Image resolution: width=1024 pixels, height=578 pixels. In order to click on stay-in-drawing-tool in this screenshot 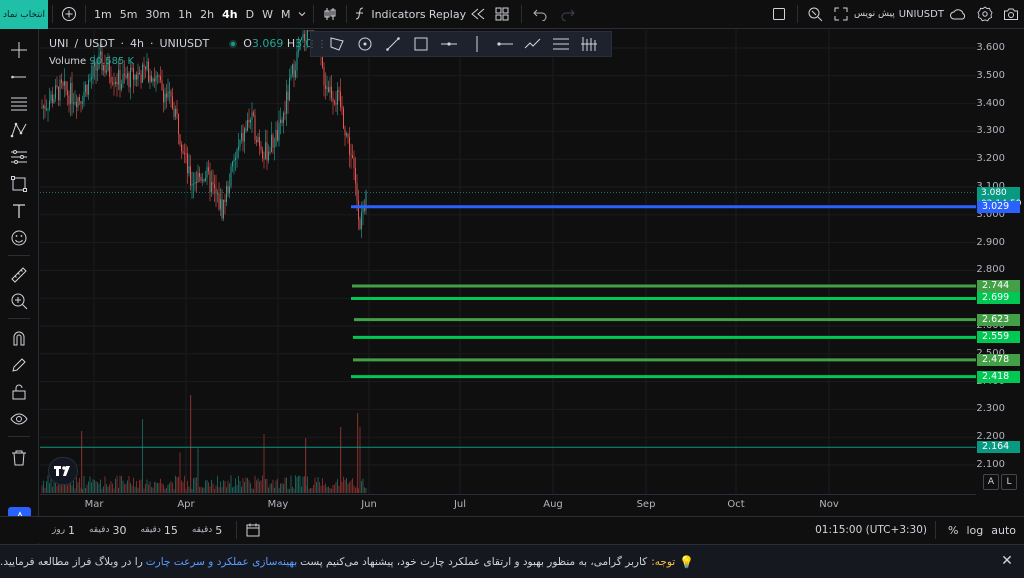, I will do `click(19, 365)`.